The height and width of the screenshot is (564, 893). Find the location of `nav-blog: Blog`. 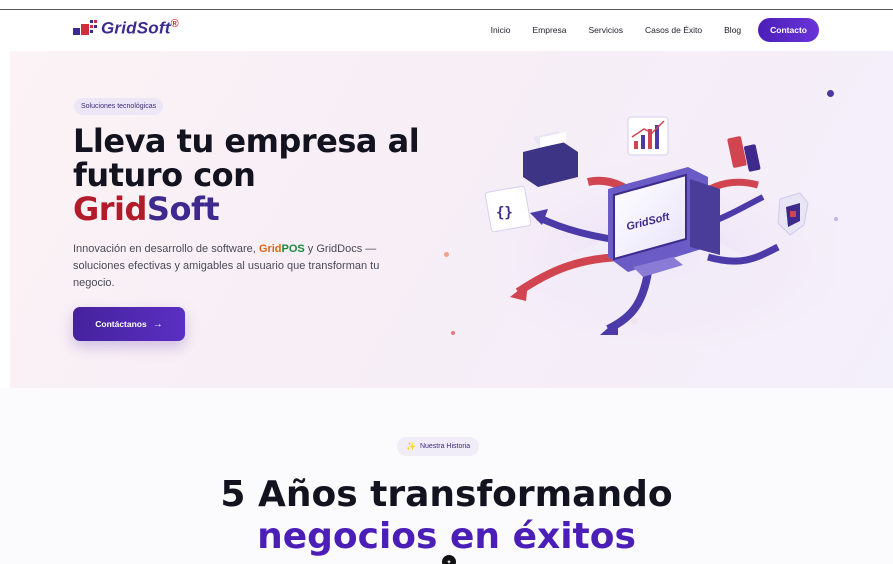

nav-blog: Blog is located at coordinates (732, 30).